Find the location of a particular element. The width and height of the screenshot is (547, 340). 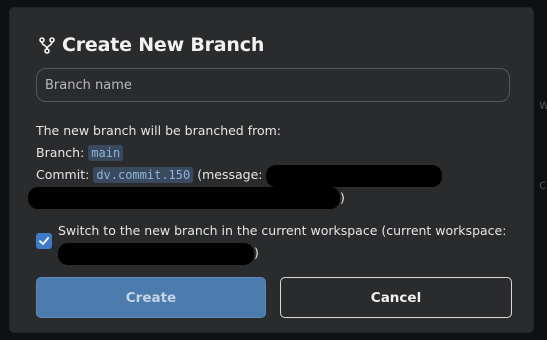

redacted-workspace-name is located at coordinates (156, 253).